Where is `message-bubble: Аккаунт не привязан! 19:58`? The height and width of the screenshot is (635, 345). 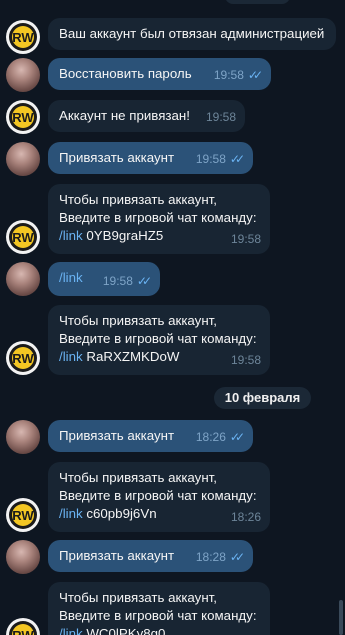 message-bubble: Аккаунт не привязан! 19:58 is located at coordinates (146, 116).